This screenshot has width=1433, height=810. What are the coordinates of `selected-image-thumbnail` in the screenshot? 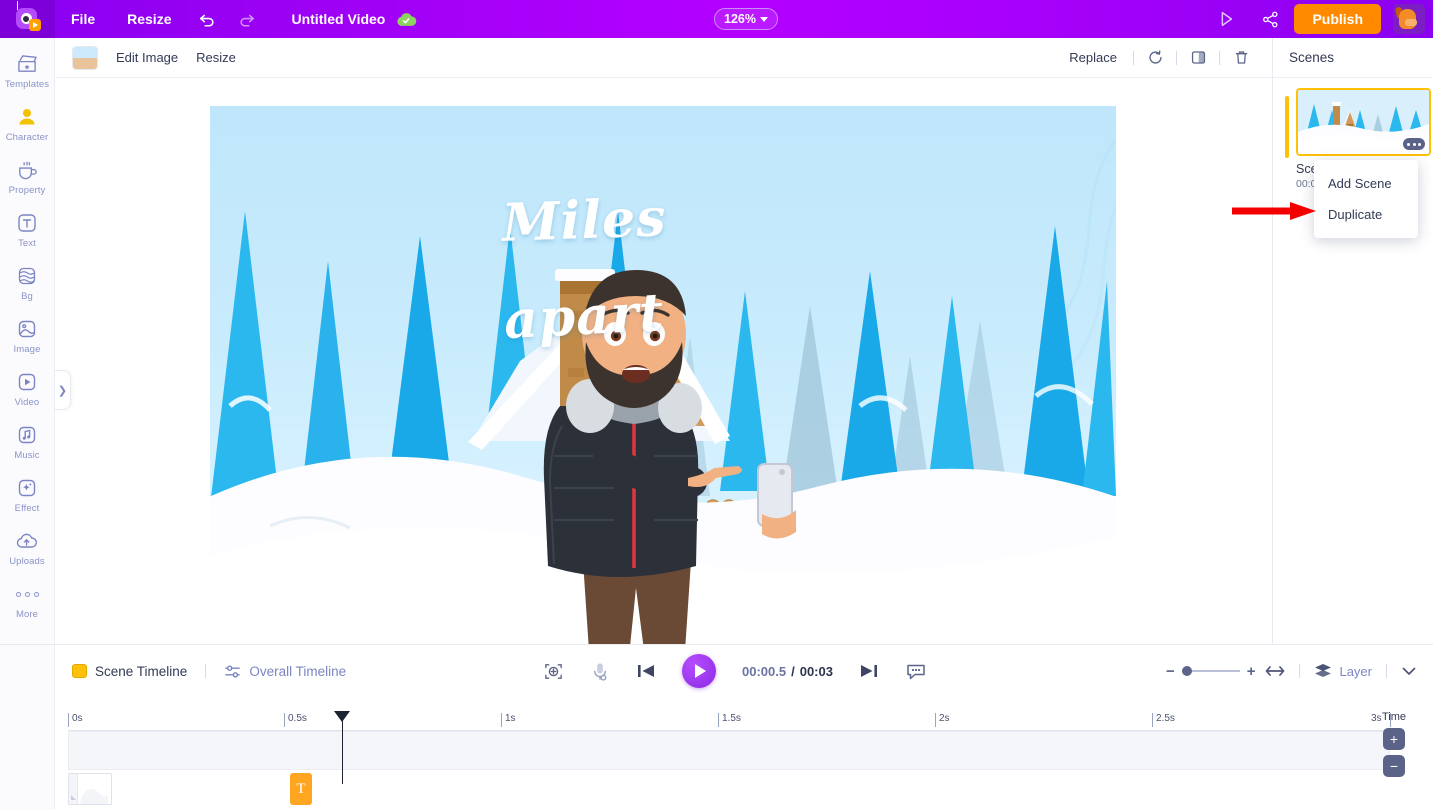 It's located at (85, 57).